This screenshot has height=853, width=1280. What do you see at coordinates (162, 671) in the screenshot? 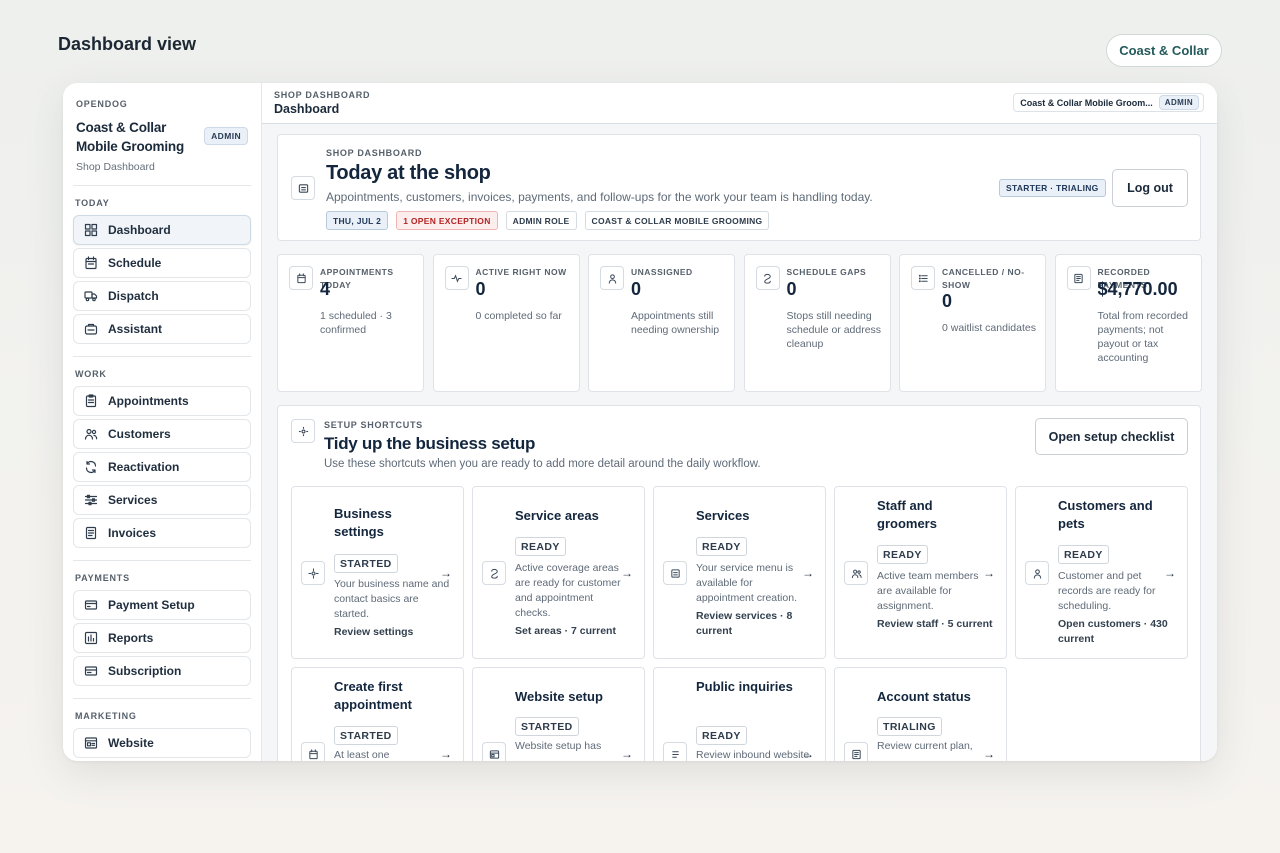
I see `sidebar-item-subscription: Subscription` at bounding box center [162, 671].